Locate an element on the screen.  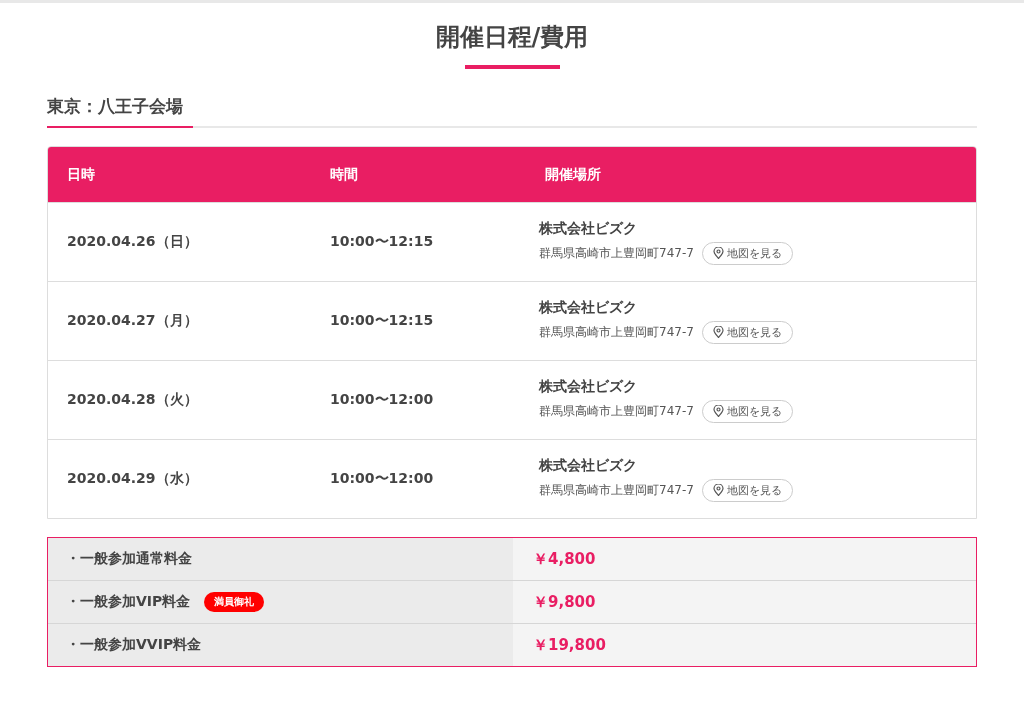
column-header: 時間 is located at coordinates (344, 174).